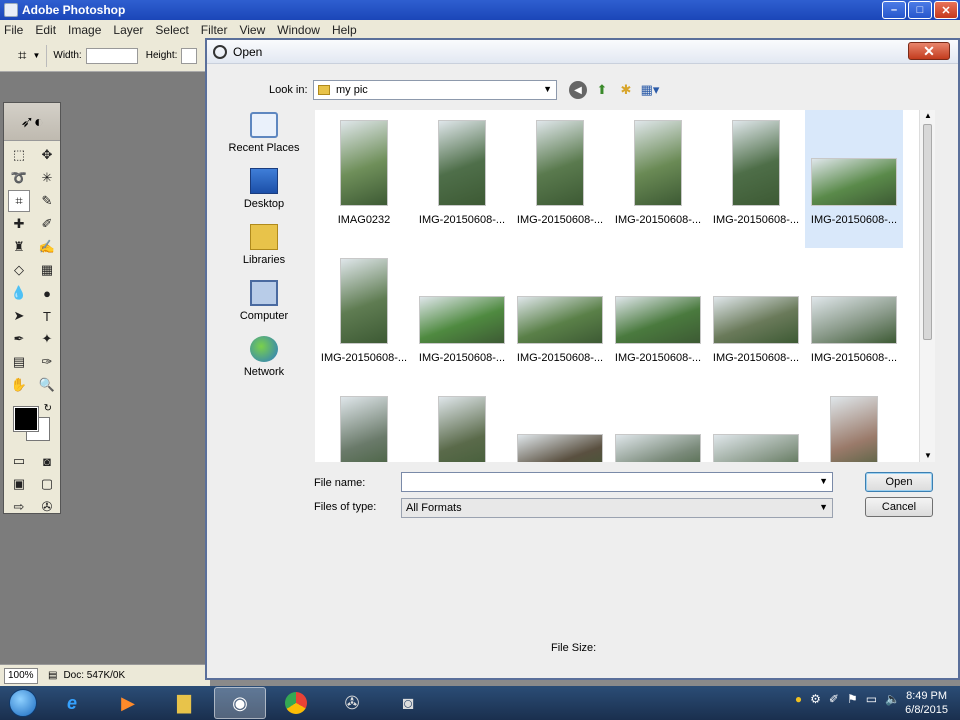  Describe the element at coordinates (19, 484) in the screenshot. I see `screen-mode-standard-icon: ▣` at that location.